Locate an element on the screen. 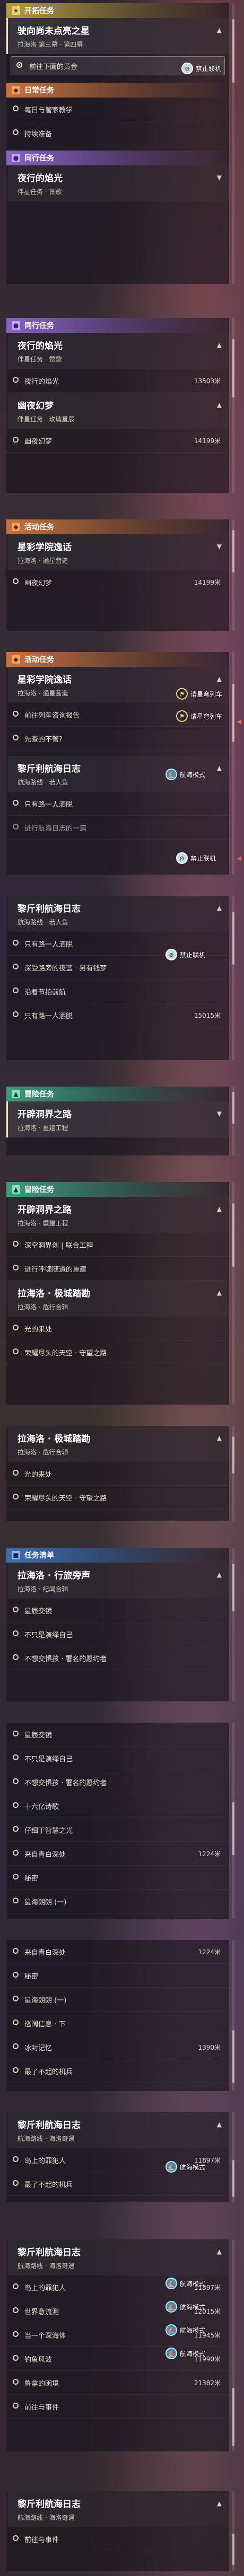  mission-step: 巡阔信息 · 下 is located at coordinates (118, 2023).